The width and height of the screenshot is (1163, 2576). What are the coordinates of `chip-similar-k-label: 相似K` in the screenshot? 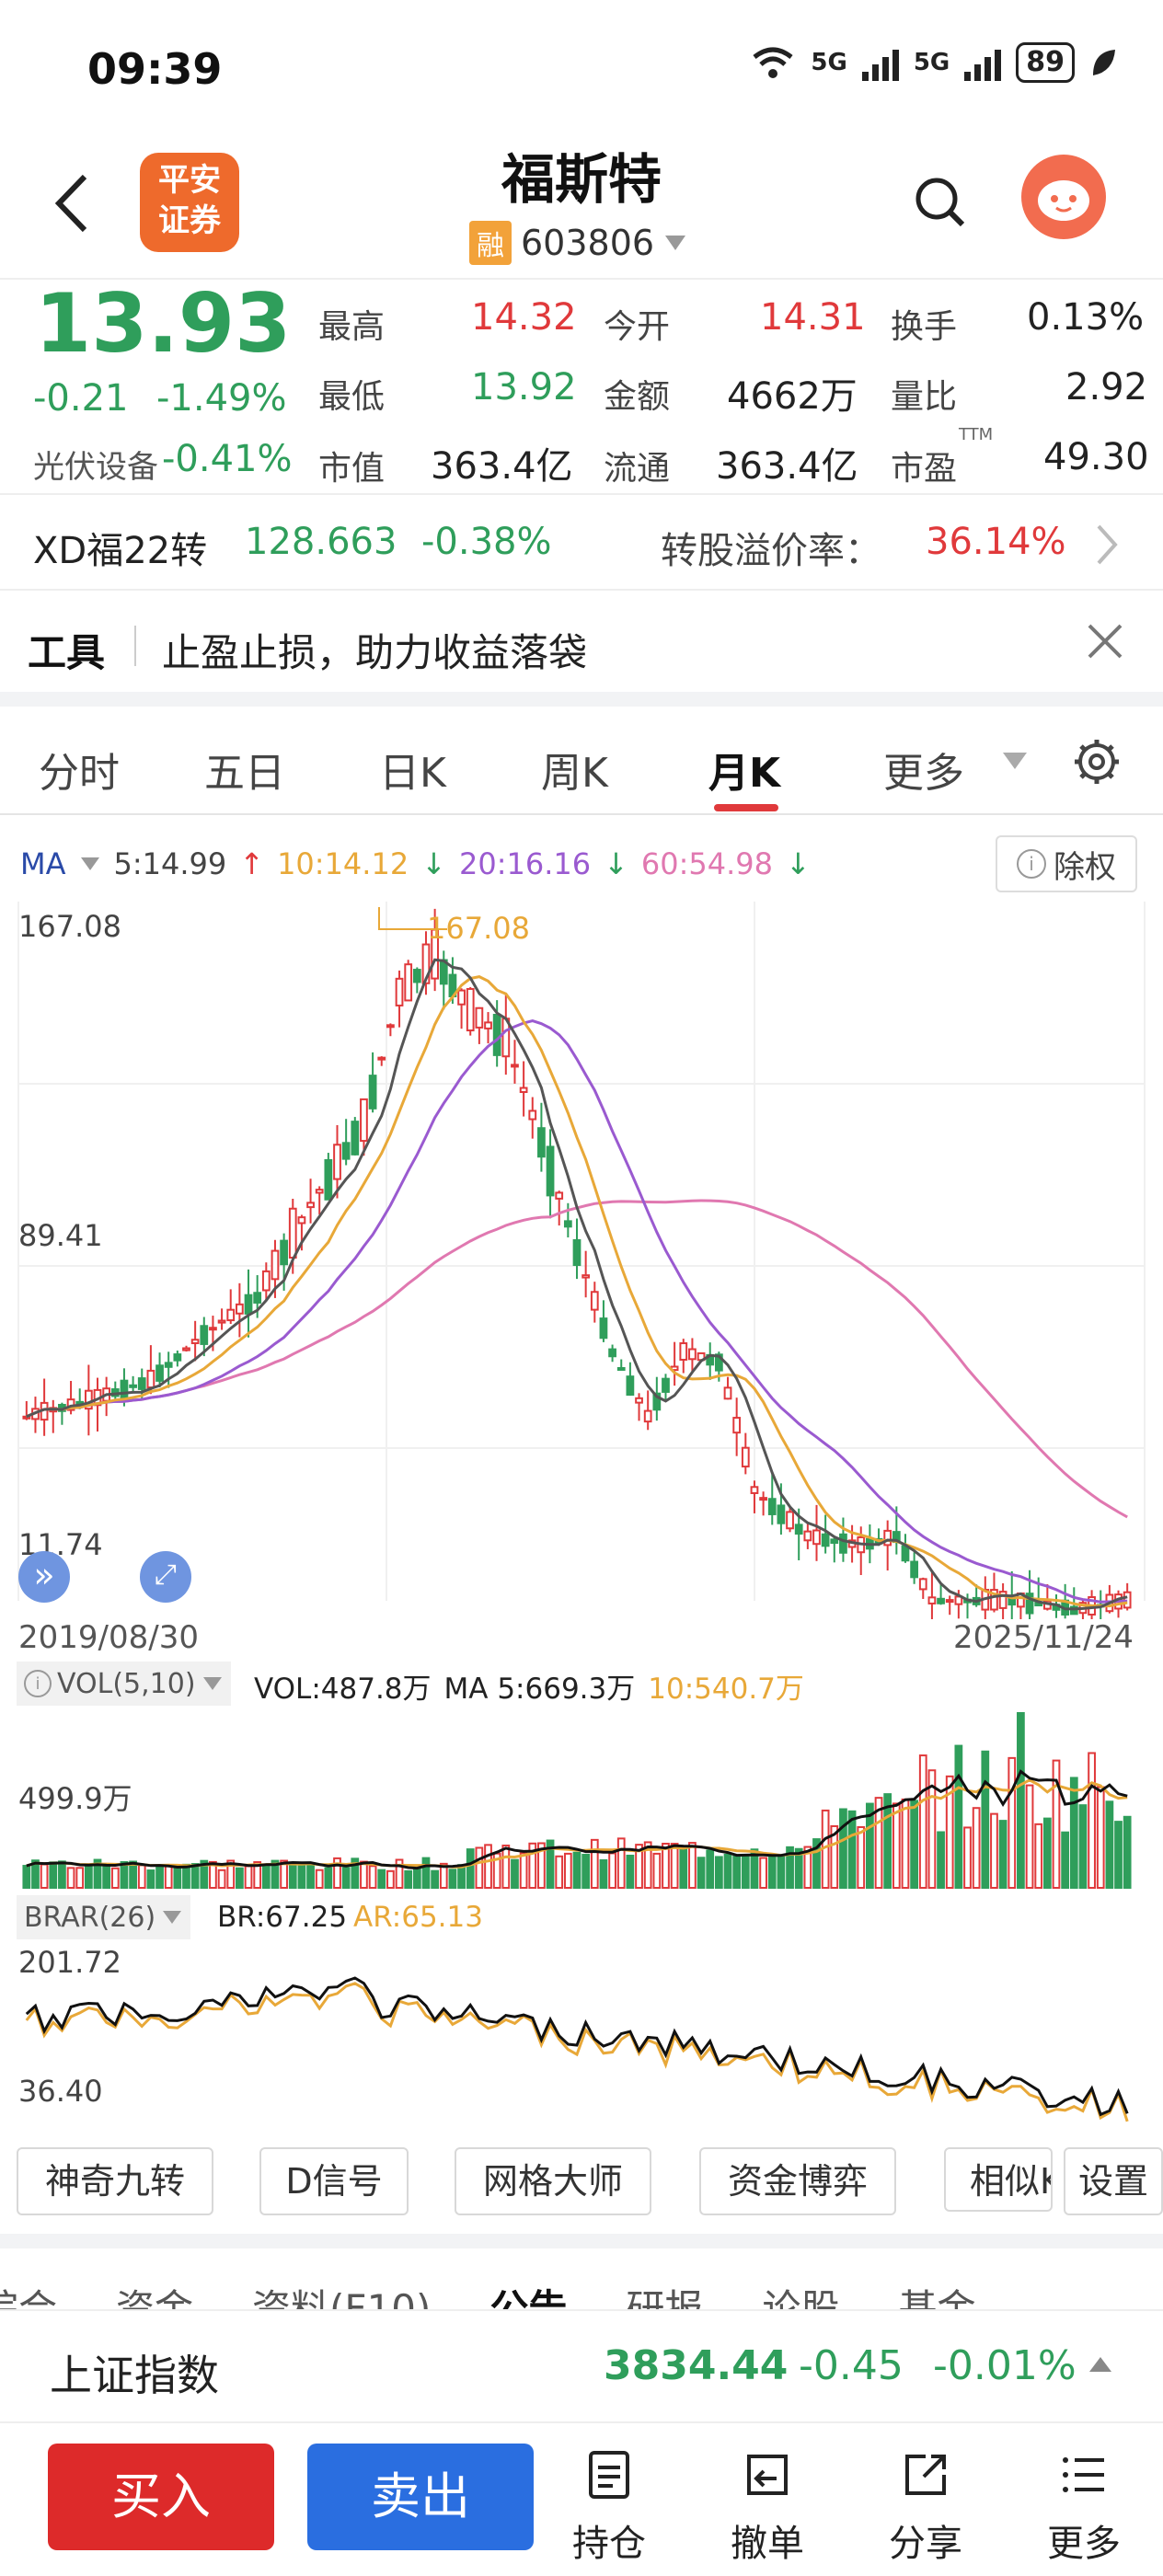 It's located at (1011, 2181).